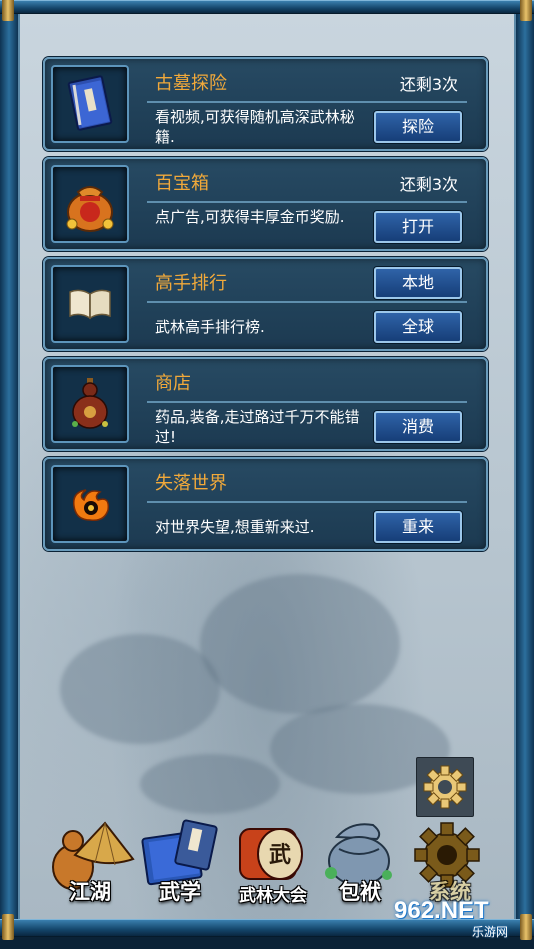 The width and height of the screenshot is (534, 949). What do you see at coordinates (9, 466) in the screenshot?
I see `frame-left` at bounding box center [9, 466].